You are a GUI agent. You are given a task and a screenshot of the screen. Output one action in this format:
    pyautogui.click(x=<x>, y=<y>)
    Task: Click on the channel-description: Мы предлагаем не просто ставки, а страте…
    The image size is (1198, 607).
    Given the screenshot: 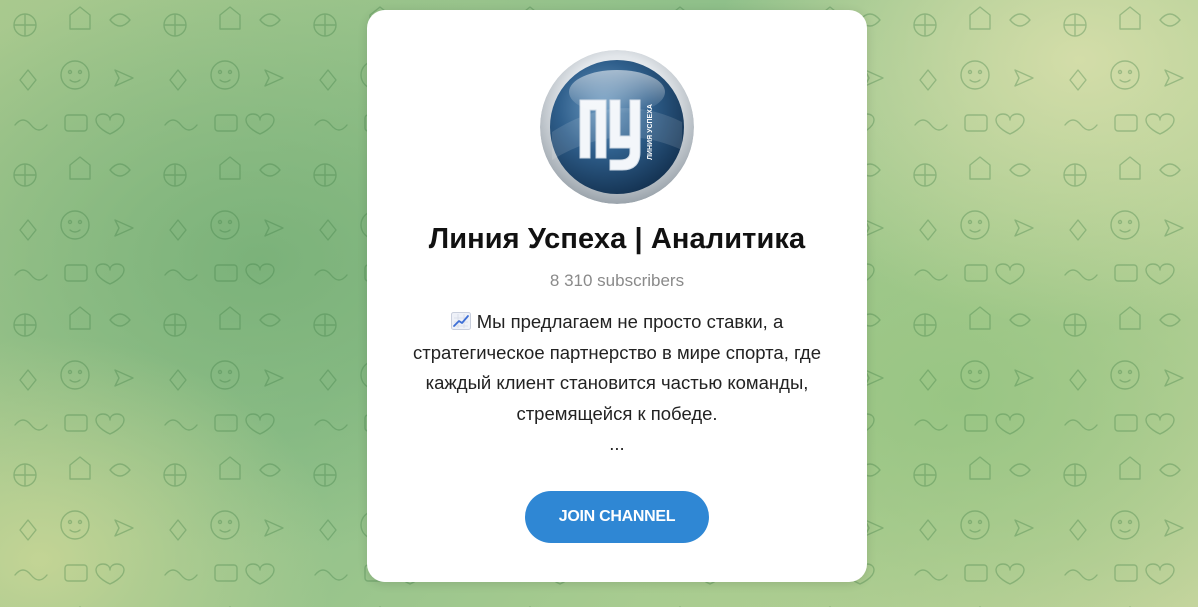 What is the action you would take?
    pyautogui.click(x=617, y=383)
    